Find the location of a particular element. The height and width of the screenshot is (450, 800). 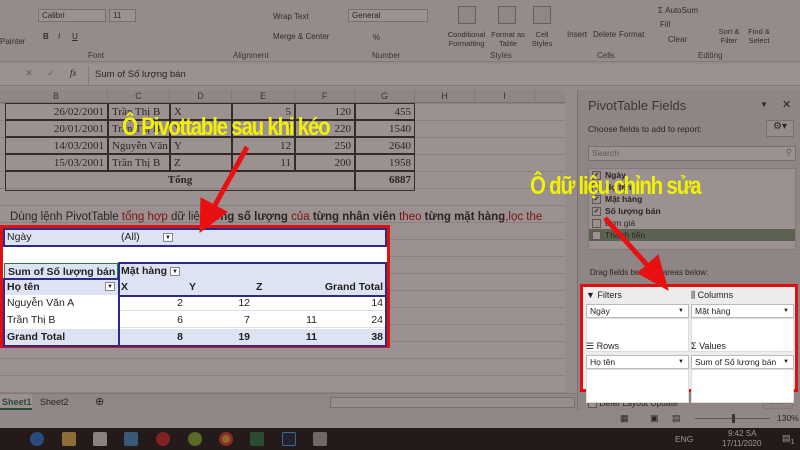

merge-center-button: Merge & Center is located at coordinates (301, 36).